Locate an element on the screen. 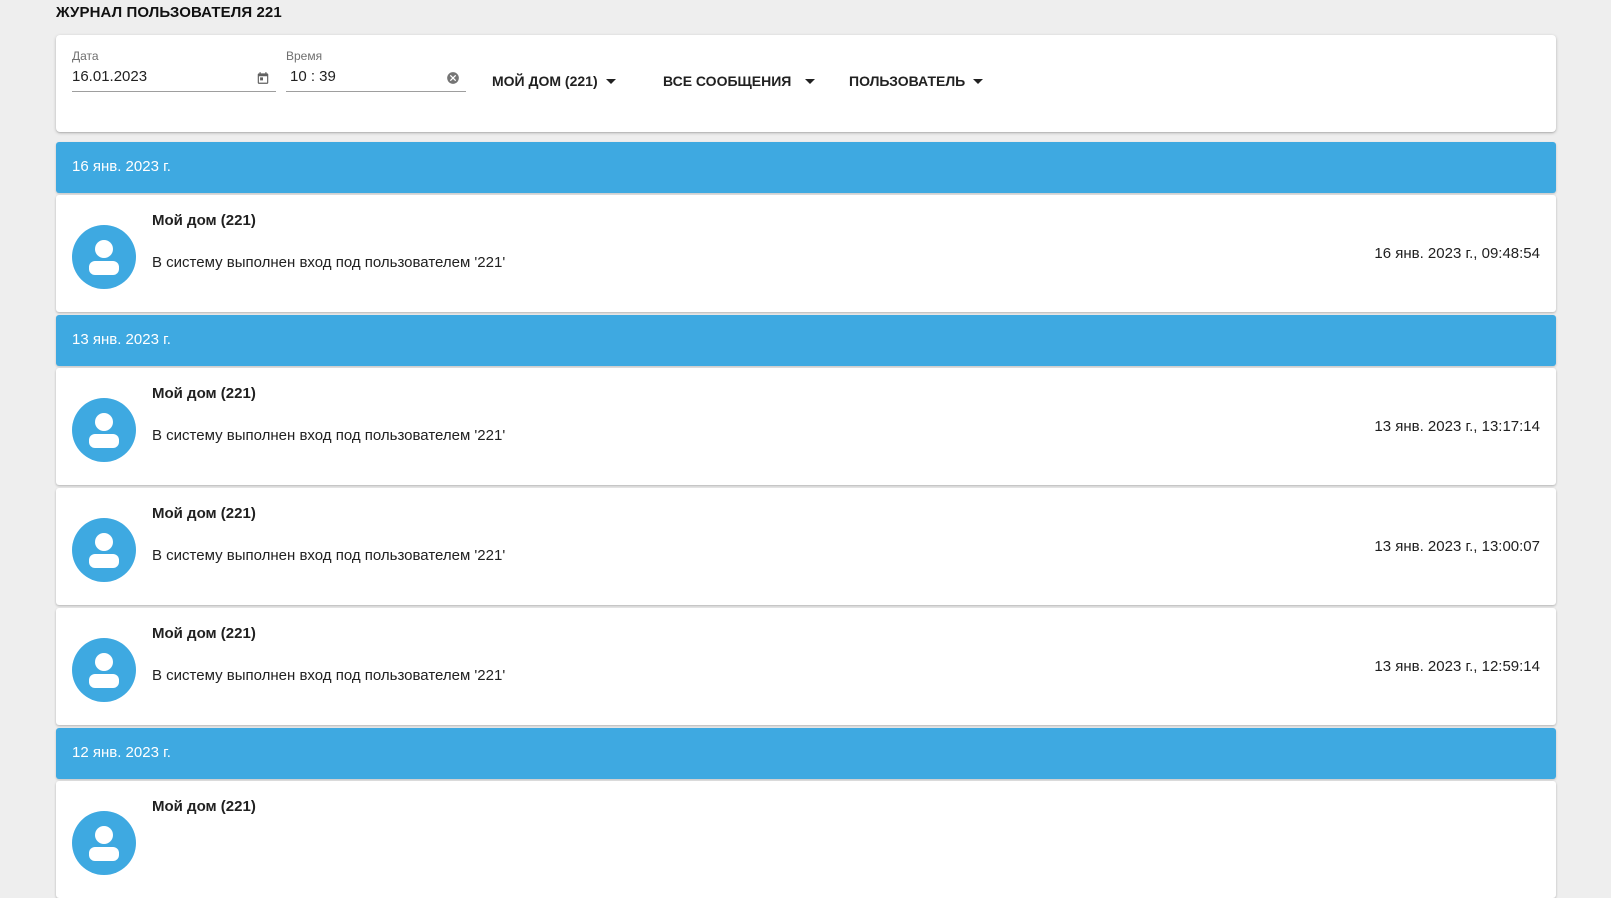 The image size is (1611, 898). day-header-date: 16 янв. 2023 г. is located at coordinates (121, 166).